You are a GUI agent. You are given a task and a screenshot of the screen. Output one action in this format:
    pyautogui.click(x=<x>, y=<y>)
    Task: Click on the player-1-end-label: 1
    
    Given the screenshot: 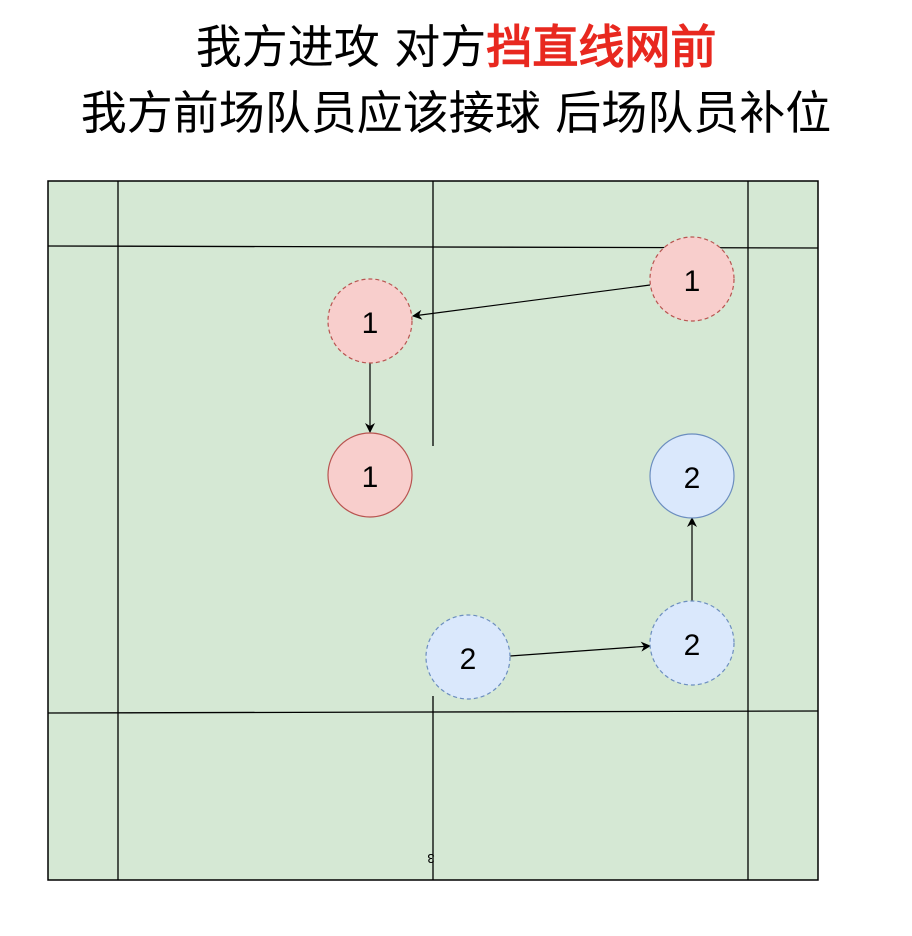 What is the action you would take?
    pyautogui.click(x=370, y=477)
    